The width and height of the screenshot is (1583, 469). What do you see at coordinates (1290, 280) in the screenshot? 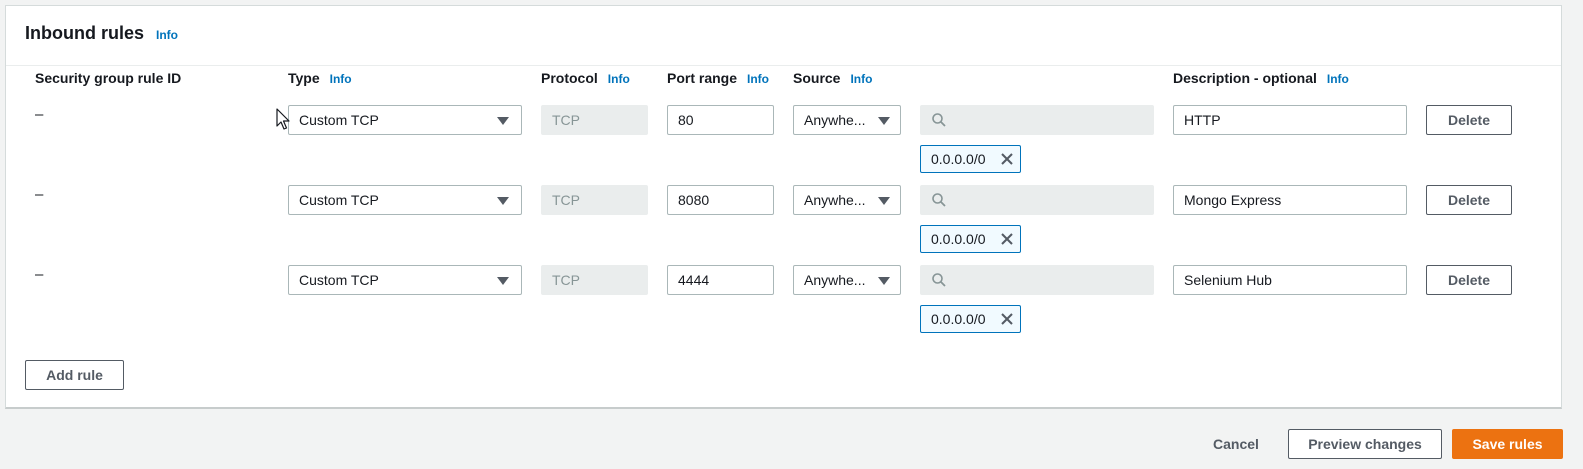
I see `description-input: Selenium Hub` at bounding box center [1290, 280].